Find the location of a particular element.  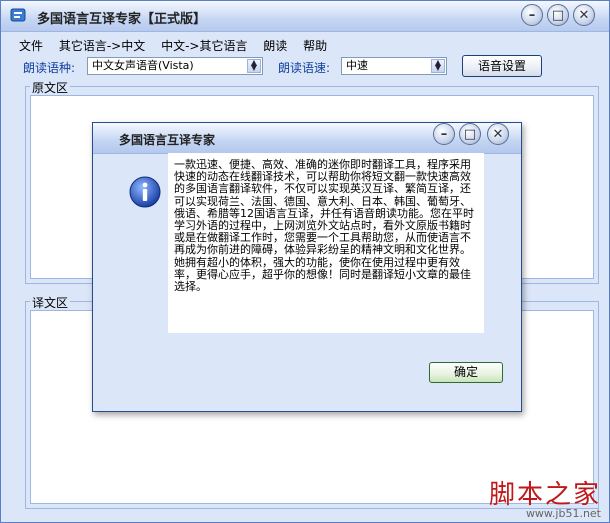

voice-lang-select: 中文女声语音(Vista) ▲ ▼ is located at coordinates (175, 66).